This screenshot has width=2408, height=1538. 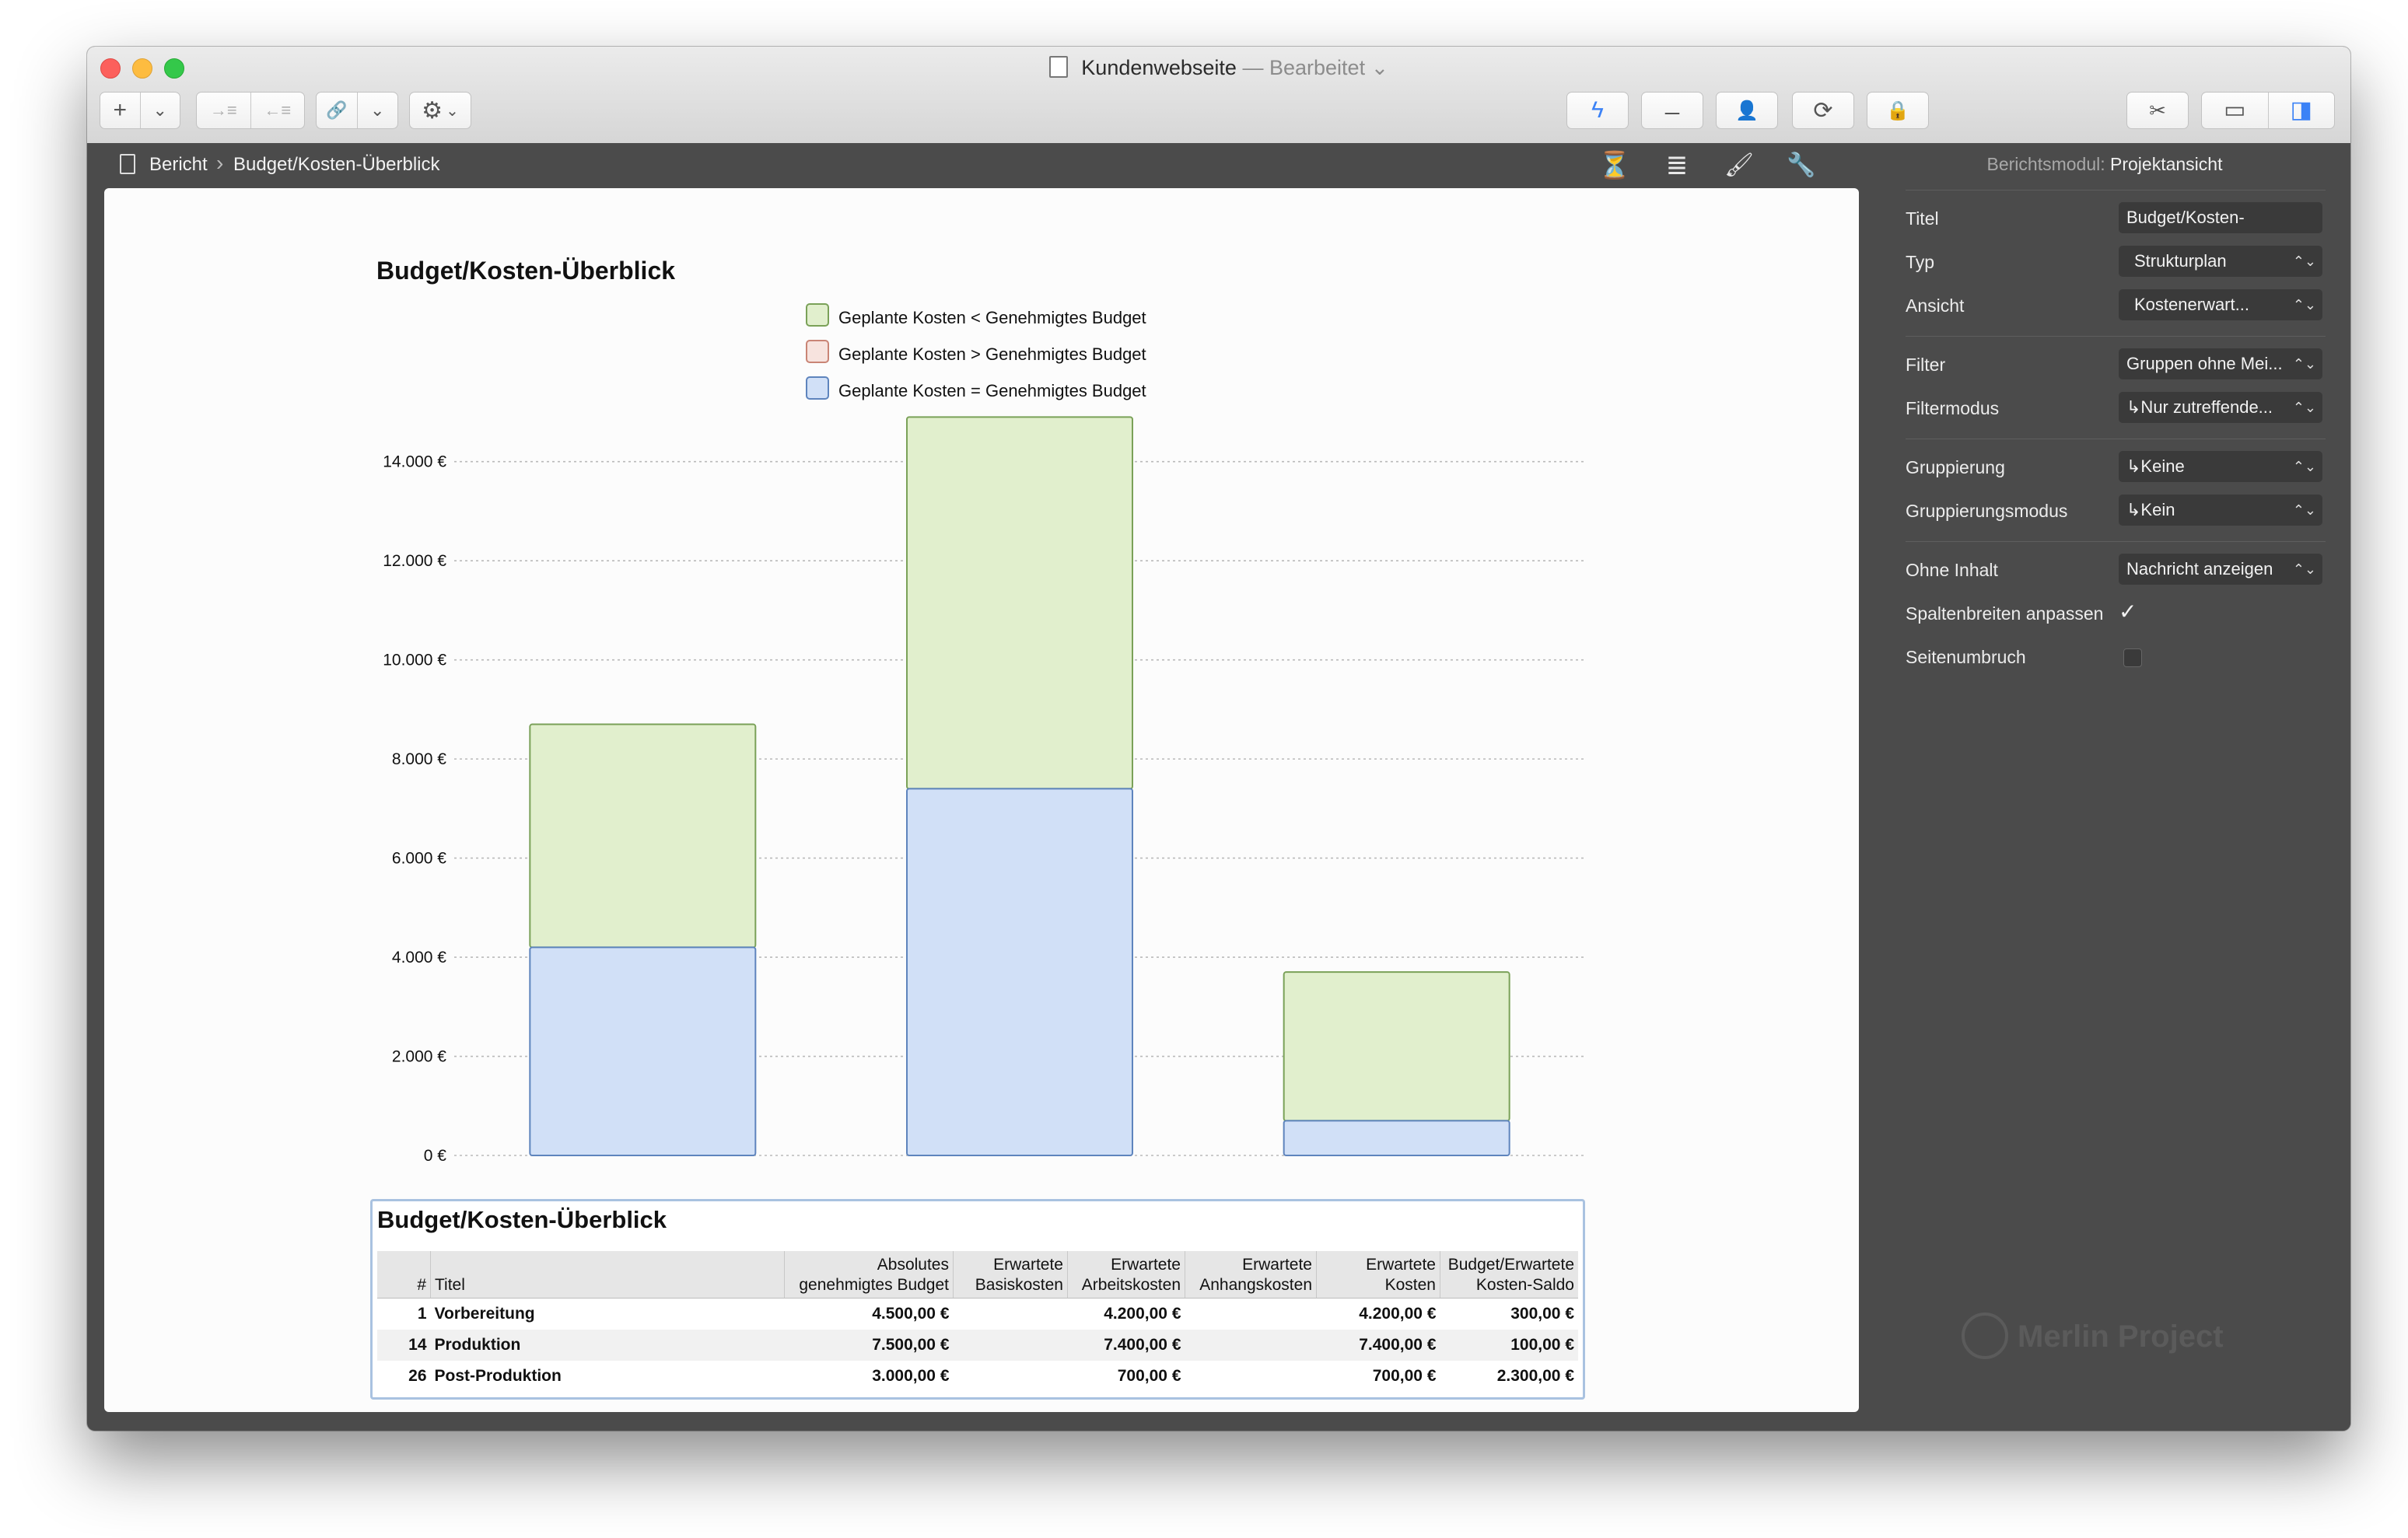 What do you see at coordinates (120, 110) in the screenshot?
I see `add-button: +` at bounding box center [120, 110].